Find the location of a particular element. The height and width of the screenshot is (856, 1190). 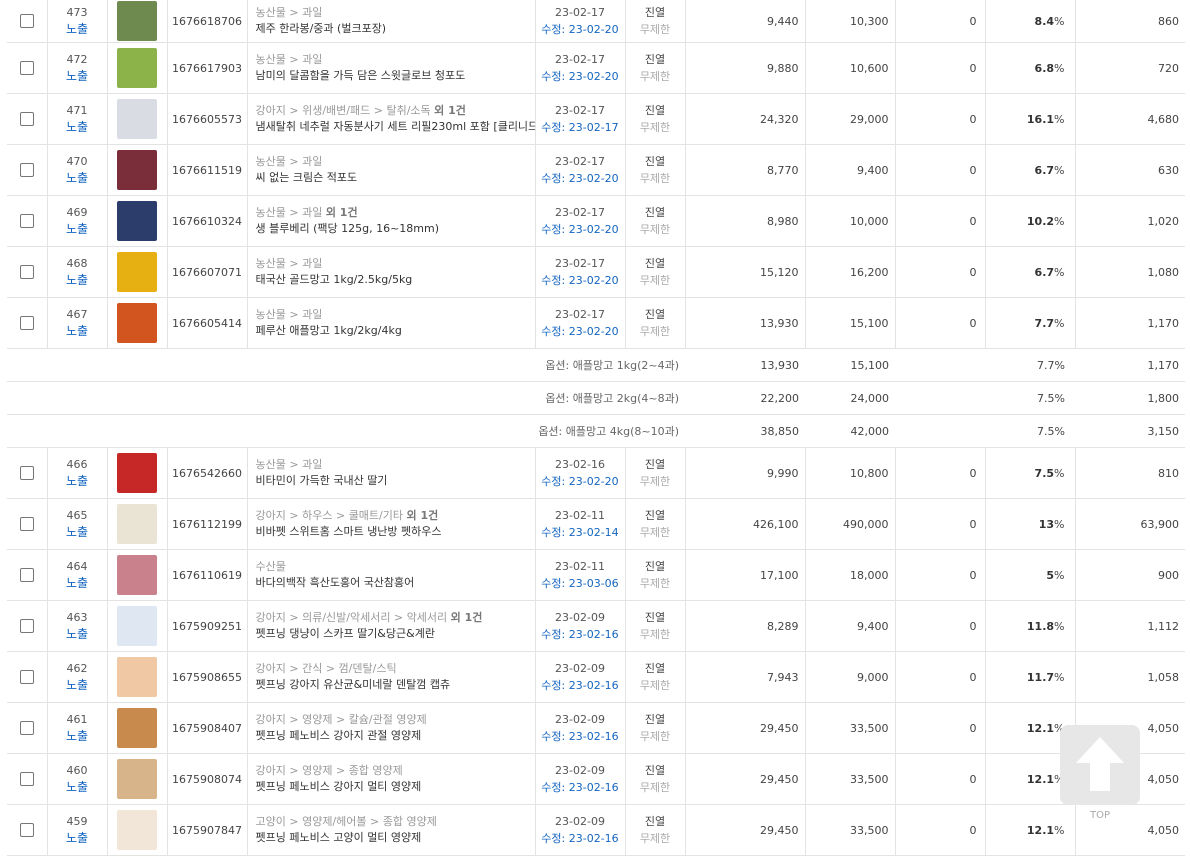

margin-rate: 16.1% is located at coordinates (1030, 119).